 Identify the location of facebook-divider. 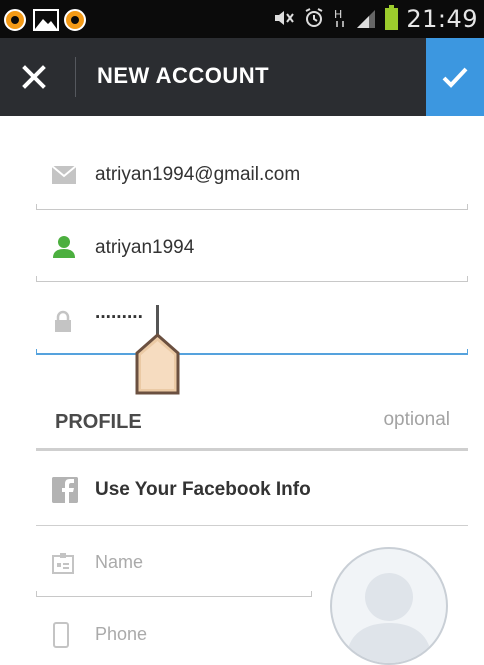
(252, 525).